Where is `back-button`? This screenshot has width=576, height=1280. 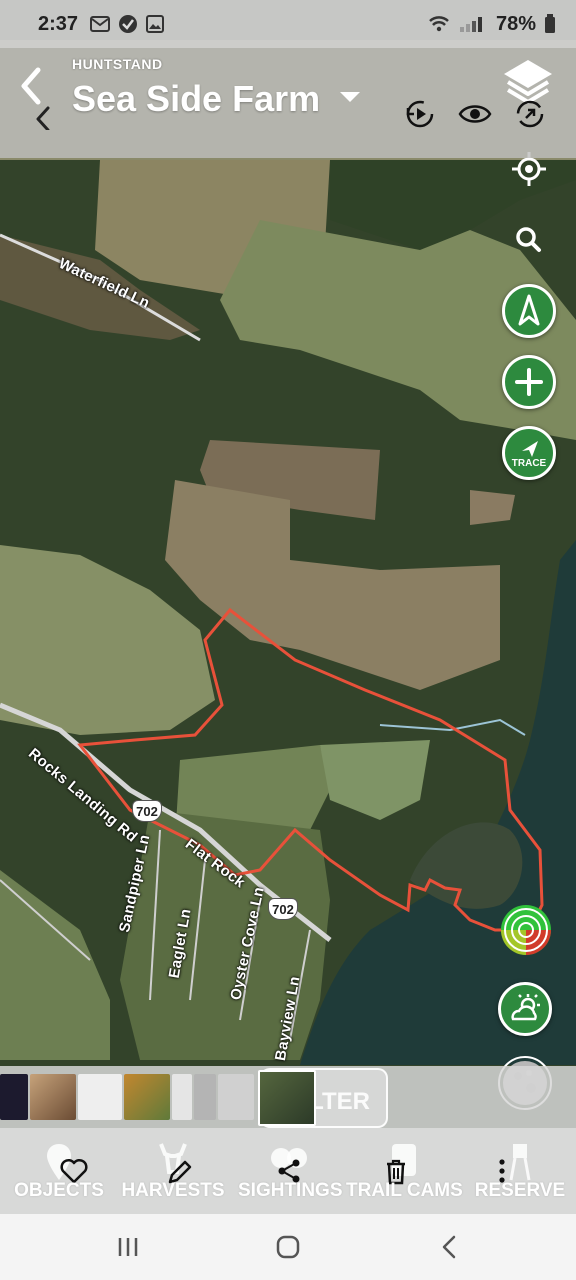 back-button is located at coordinates (38, 95).